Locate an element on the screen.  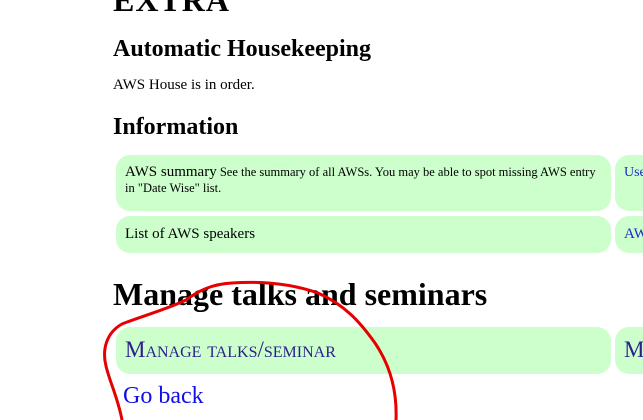
info-right-cell-1: Use Dat is located at coordinates (629, 183).